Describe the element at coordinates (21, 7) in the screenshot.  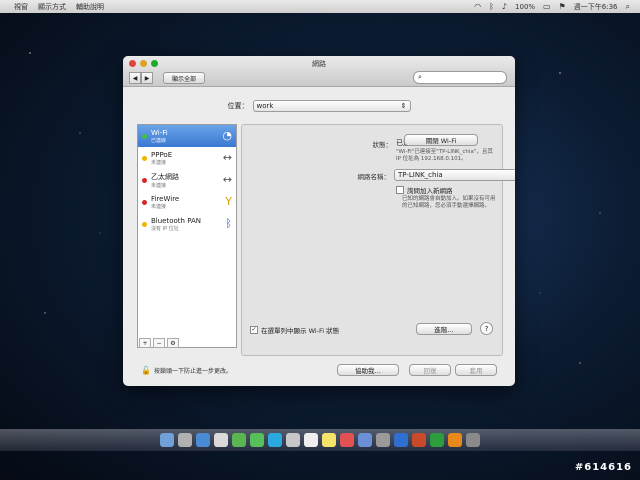
I see `menu-item-window: 視窗` at that location.